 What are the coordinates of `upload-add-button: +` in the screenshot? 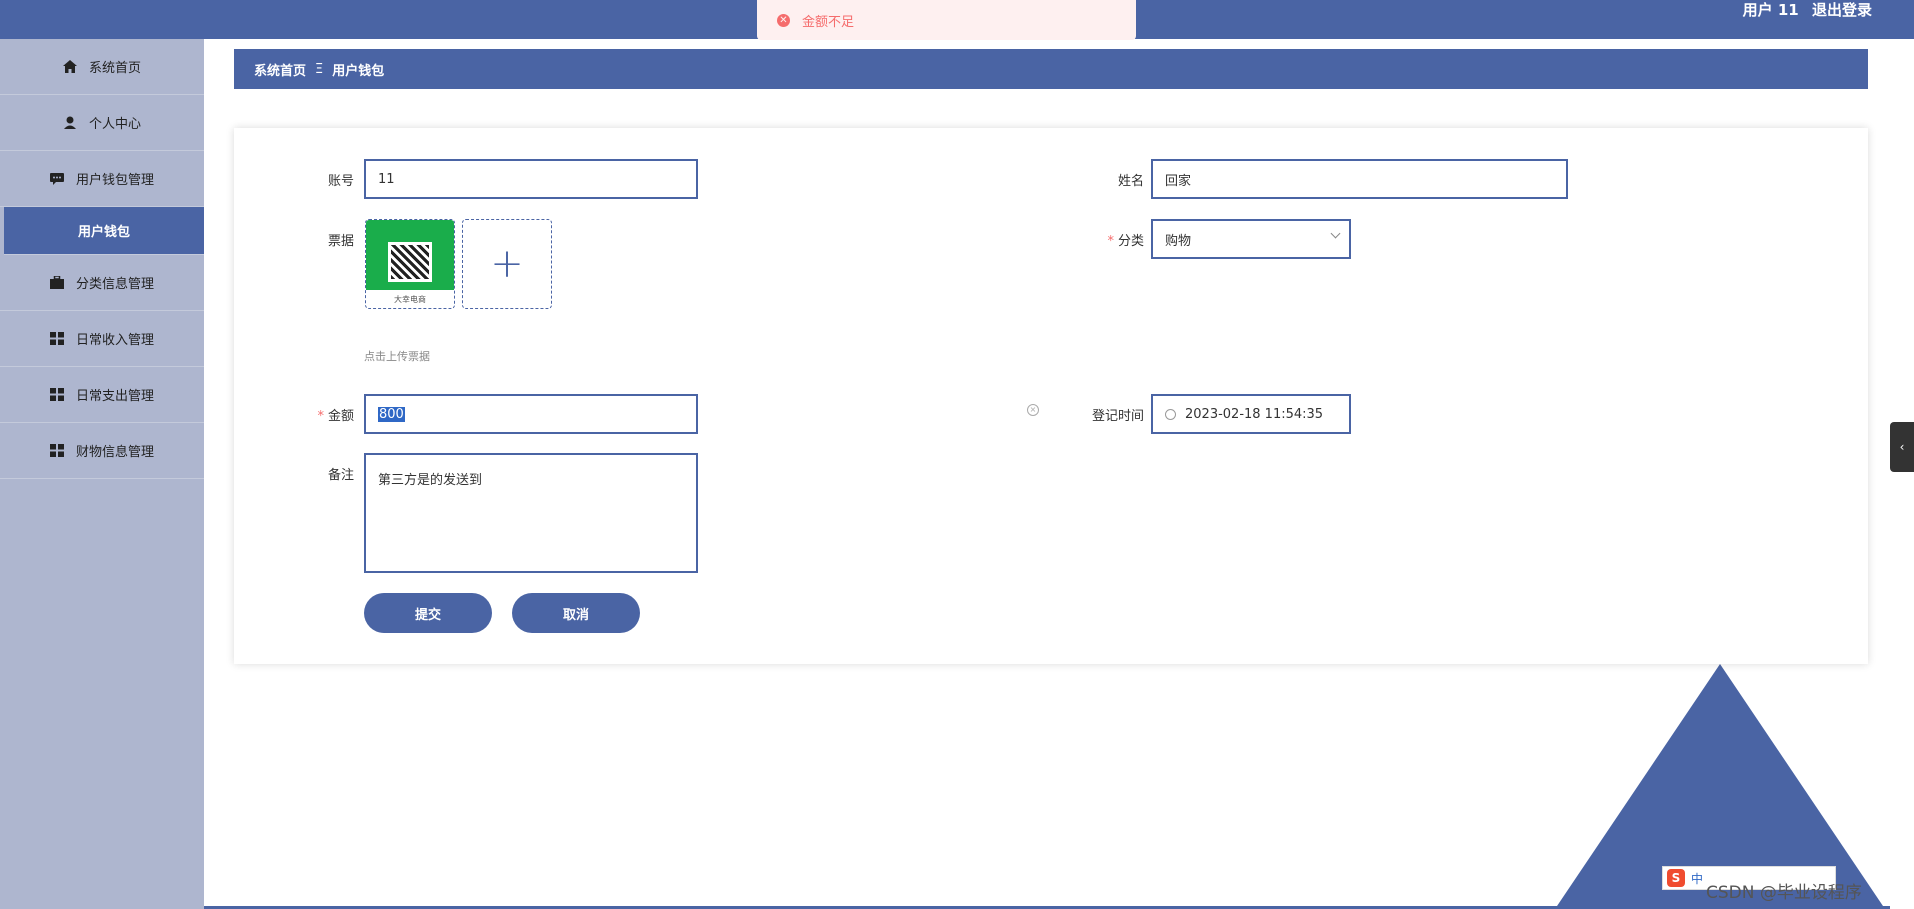 It's located at (507, 264).